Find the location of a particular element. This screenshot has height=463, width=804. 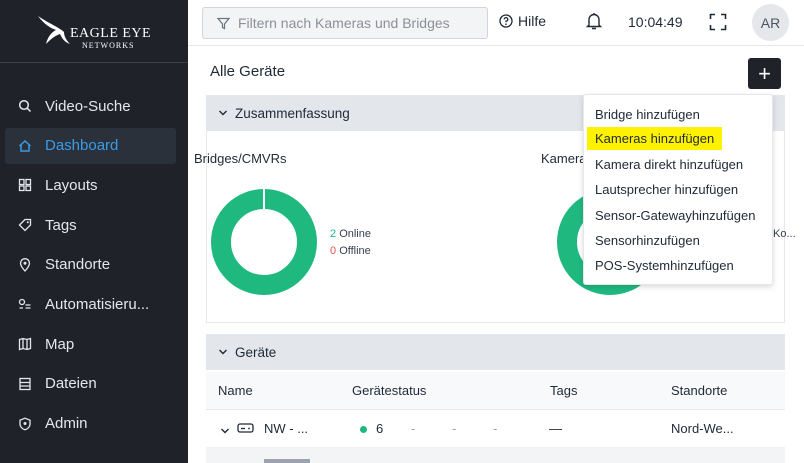

automation-icon is located at coordinates (25, 304).